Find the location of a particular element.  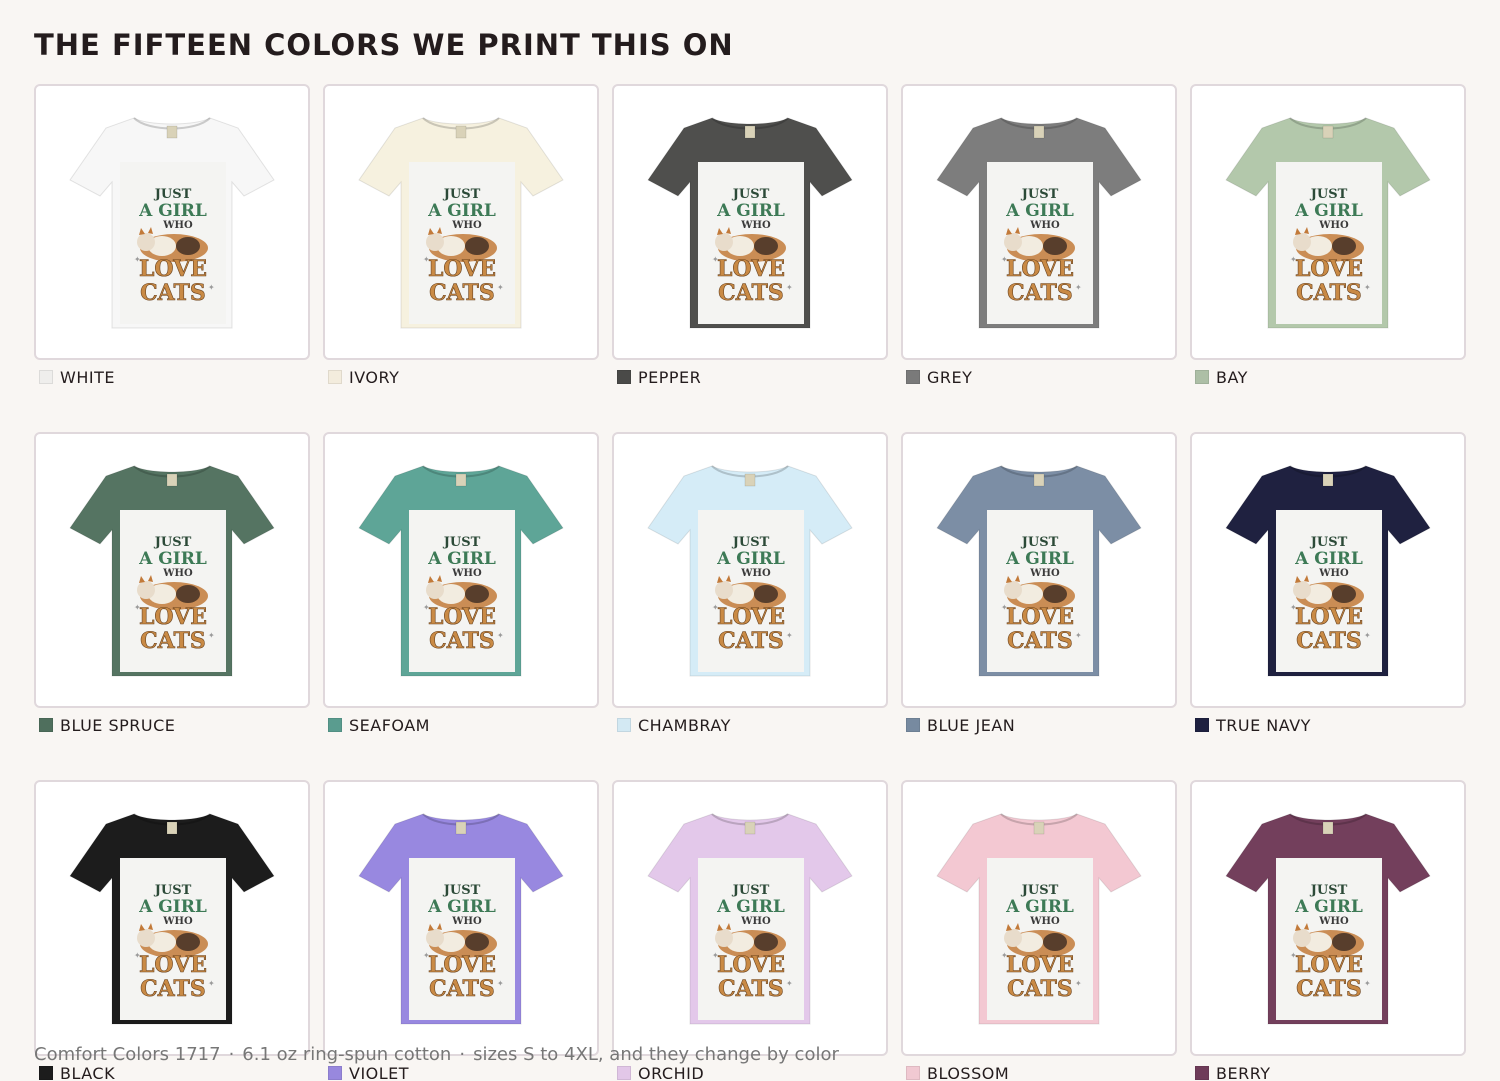

color-name: BERRY is located at coordinates (1243, 1072).